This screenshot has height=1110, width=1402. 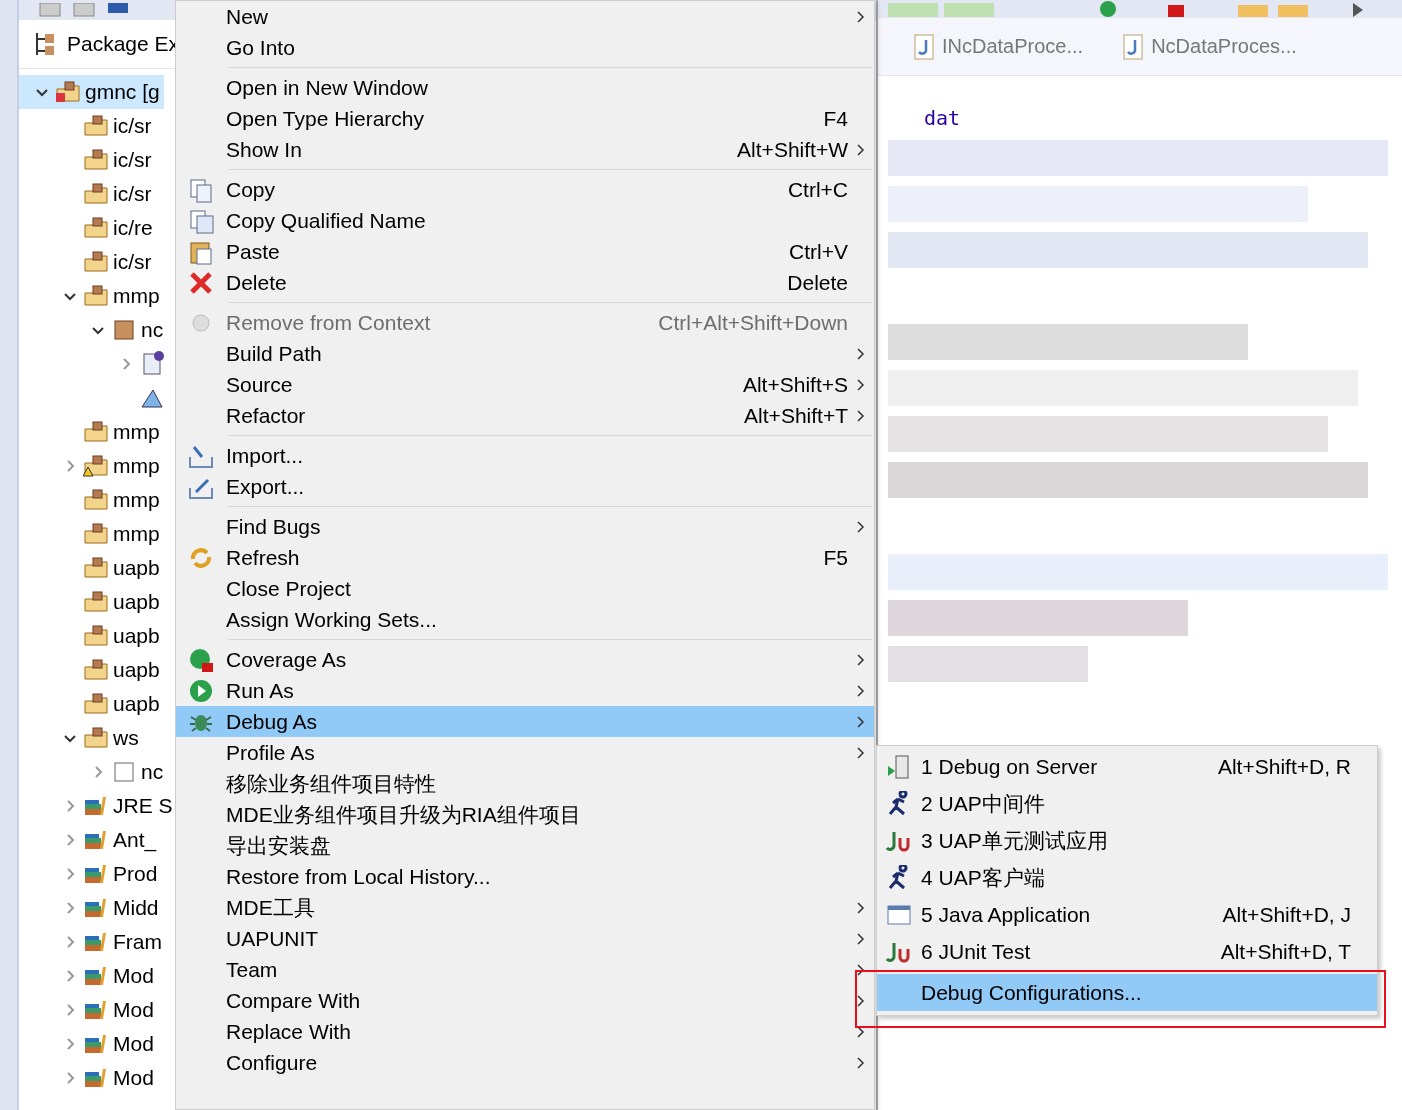 What do you see at coordinates (525, 149) in the screenshot?
I see `menu-item: Show In Alt+Shift+W` at bounding box center [525, 149].